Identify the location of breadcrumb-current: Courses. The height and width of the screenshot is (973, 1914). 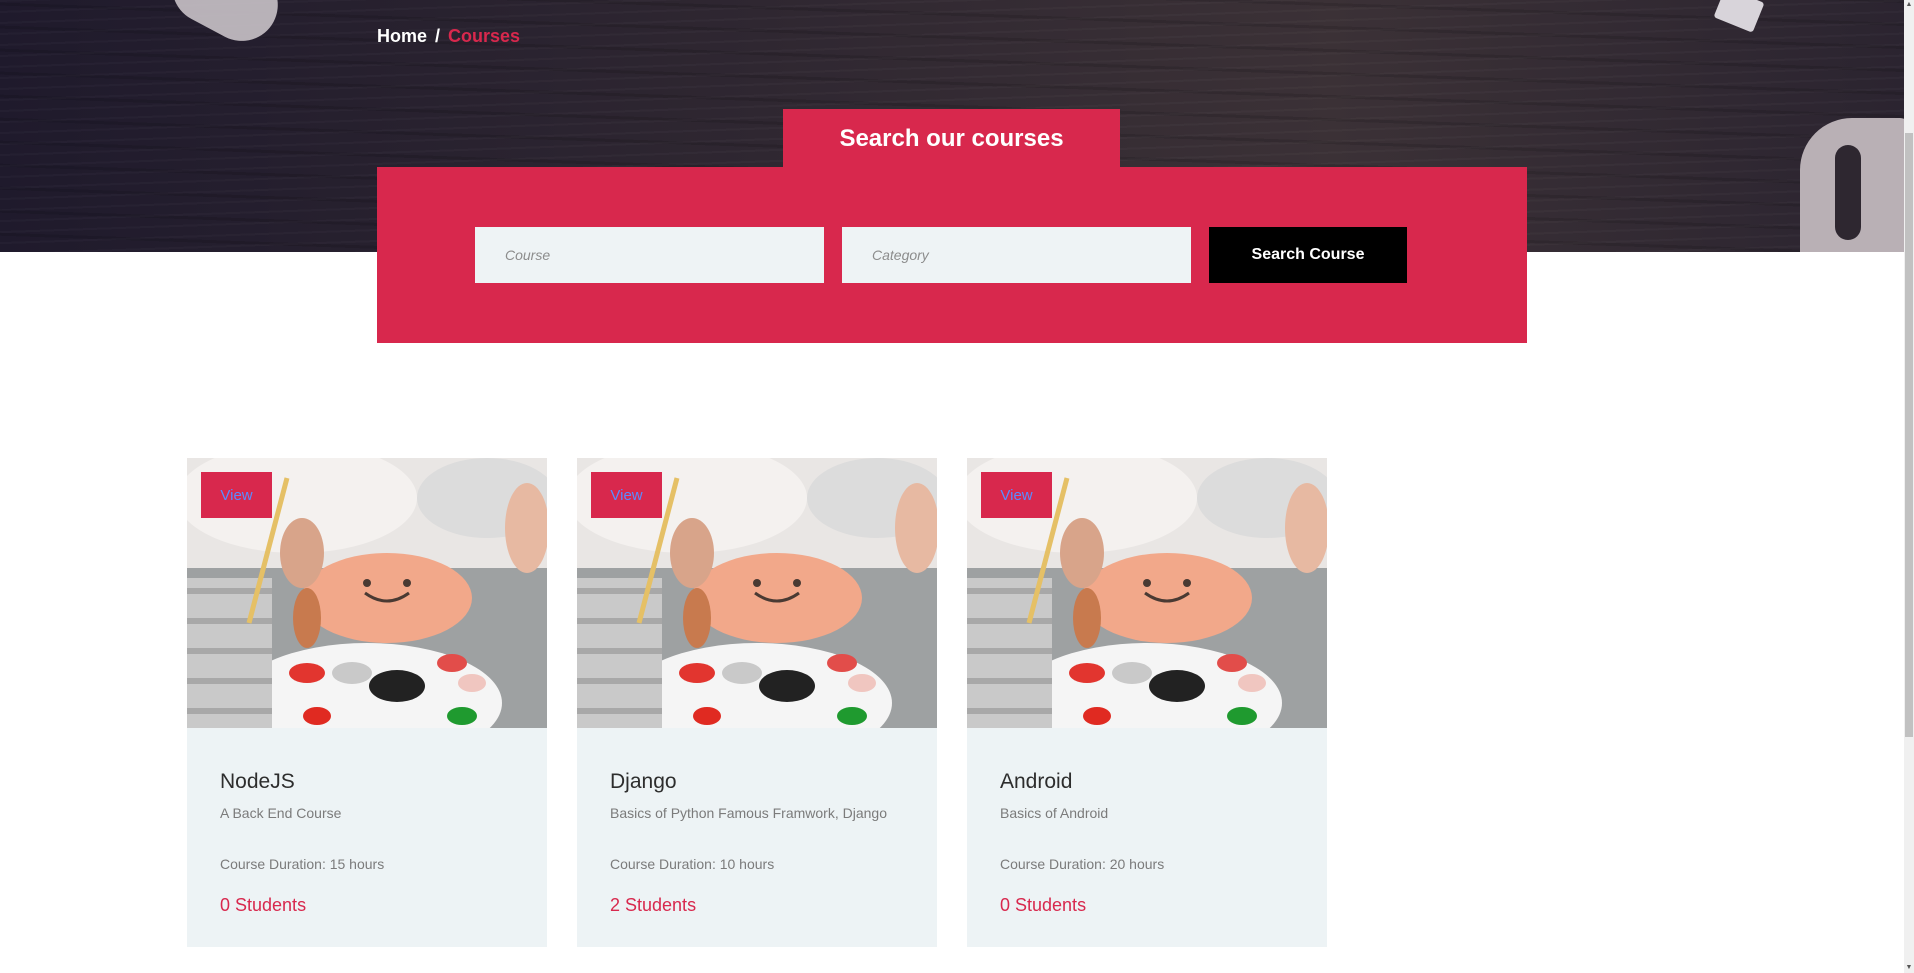
(484, 36).